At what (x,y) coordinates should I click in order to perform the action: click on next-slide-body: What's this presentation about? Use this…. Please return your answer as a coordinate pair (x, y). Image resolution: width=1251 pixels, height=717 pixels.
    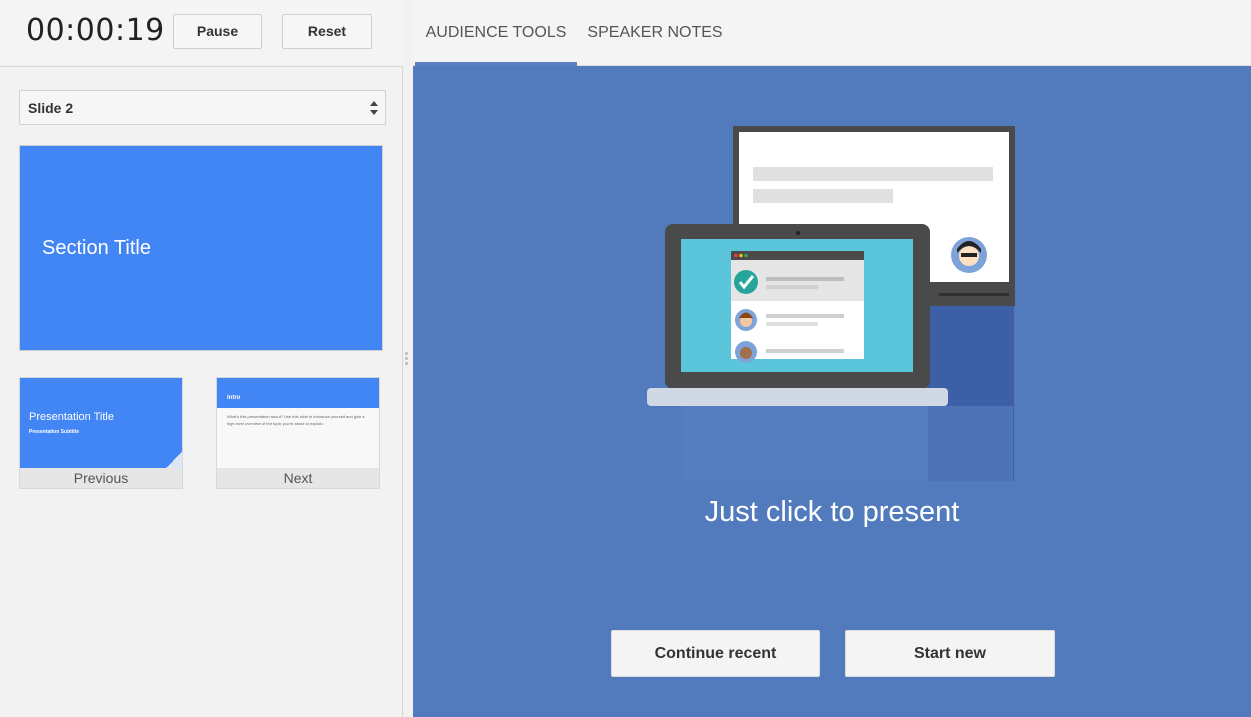
    Looking at the image, I should click on (296, 420).